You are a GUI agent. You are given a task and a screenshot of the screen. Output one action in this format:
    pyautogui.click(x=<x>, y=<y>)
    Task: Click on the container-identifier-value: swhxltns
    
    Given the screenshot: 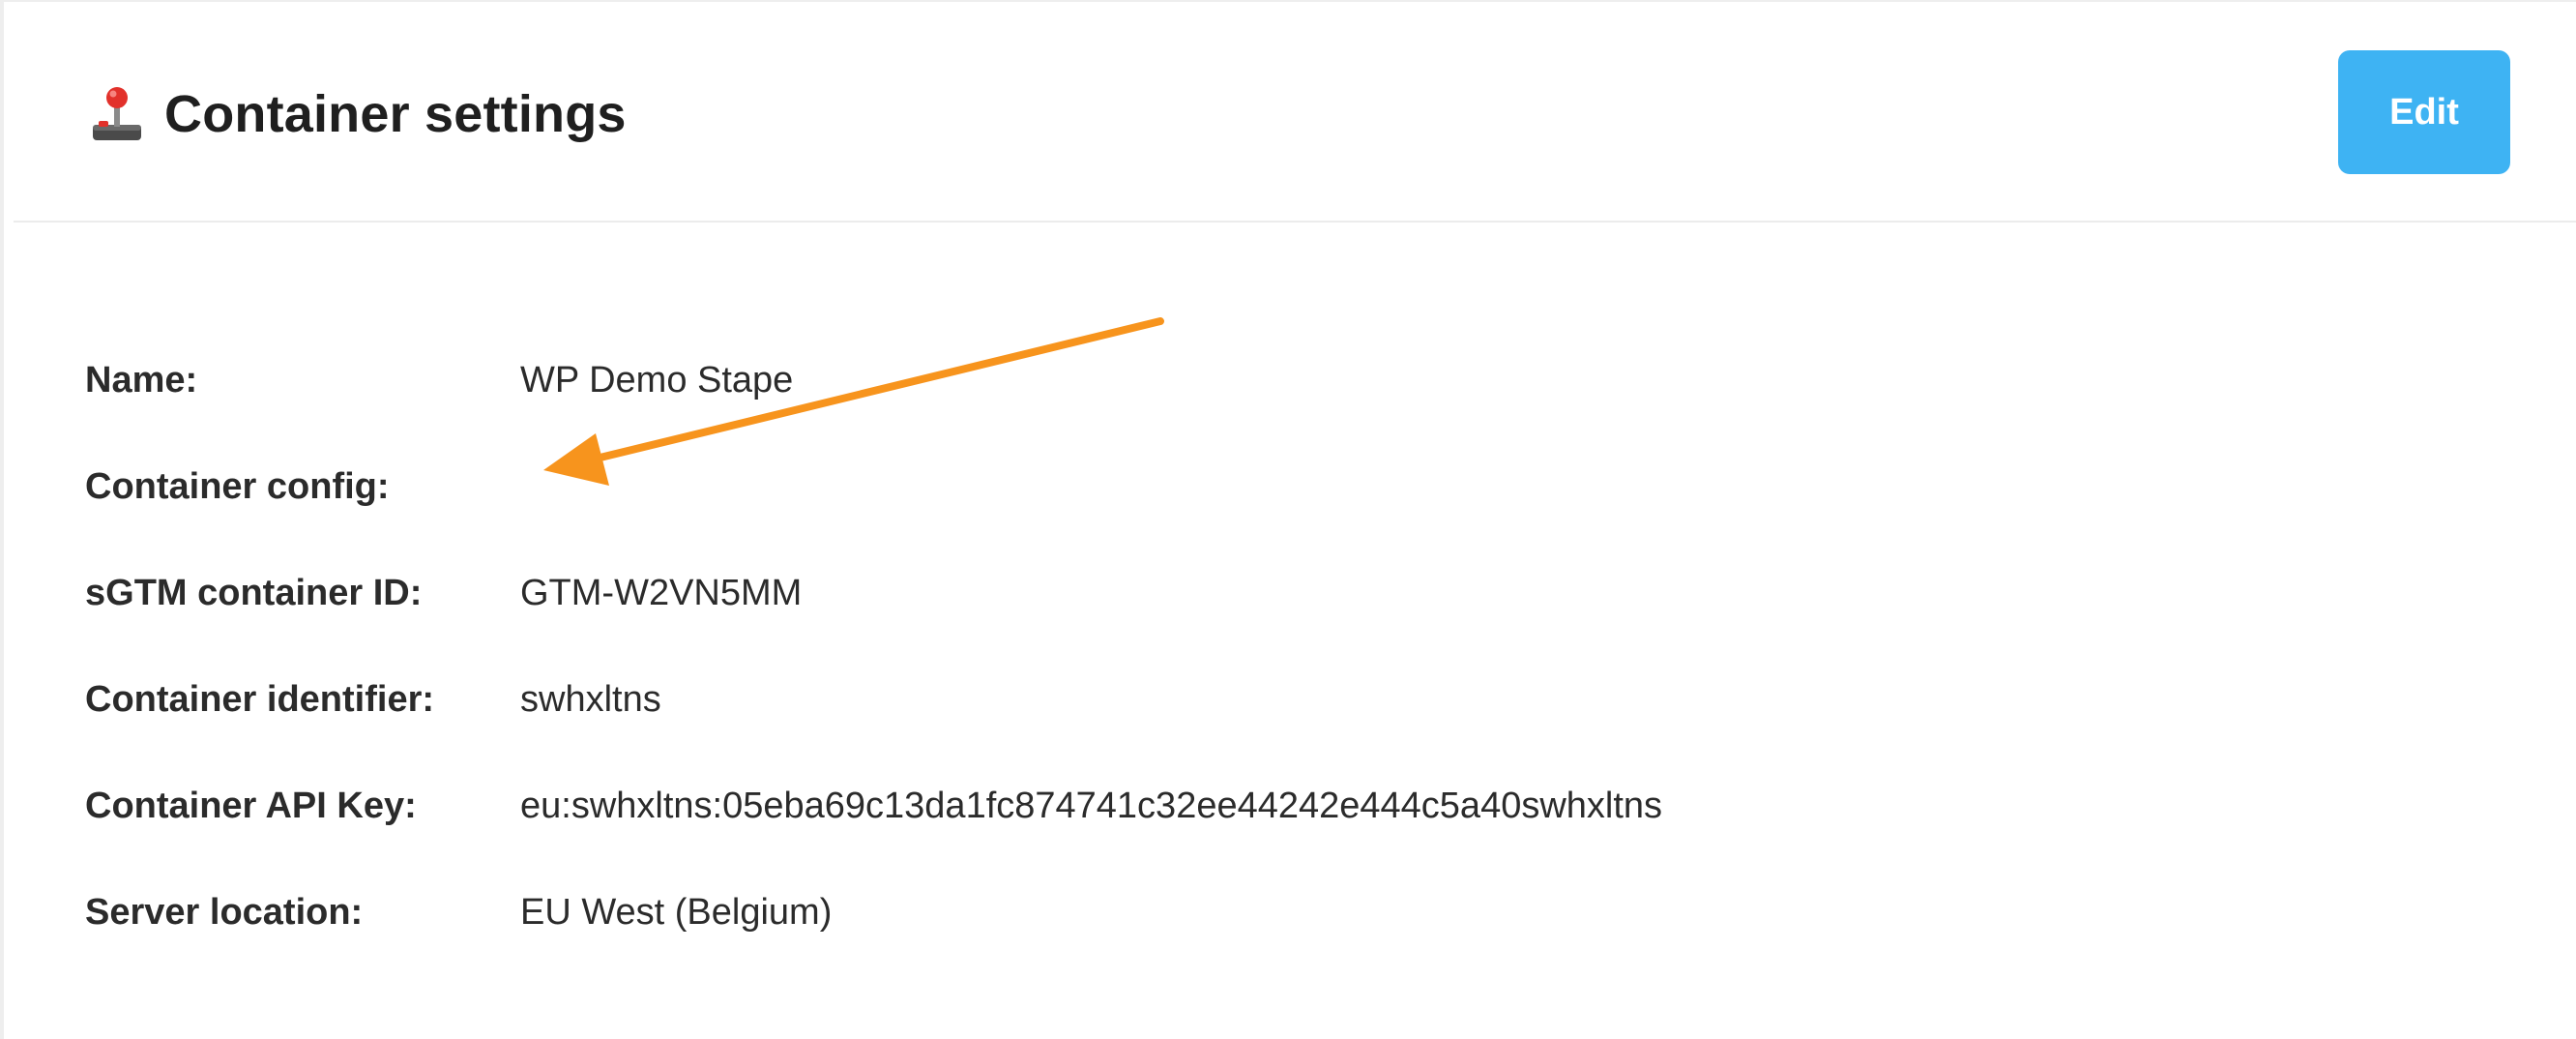 What is the action you would take?
    pyautogui.click(x=590, y=699)
    